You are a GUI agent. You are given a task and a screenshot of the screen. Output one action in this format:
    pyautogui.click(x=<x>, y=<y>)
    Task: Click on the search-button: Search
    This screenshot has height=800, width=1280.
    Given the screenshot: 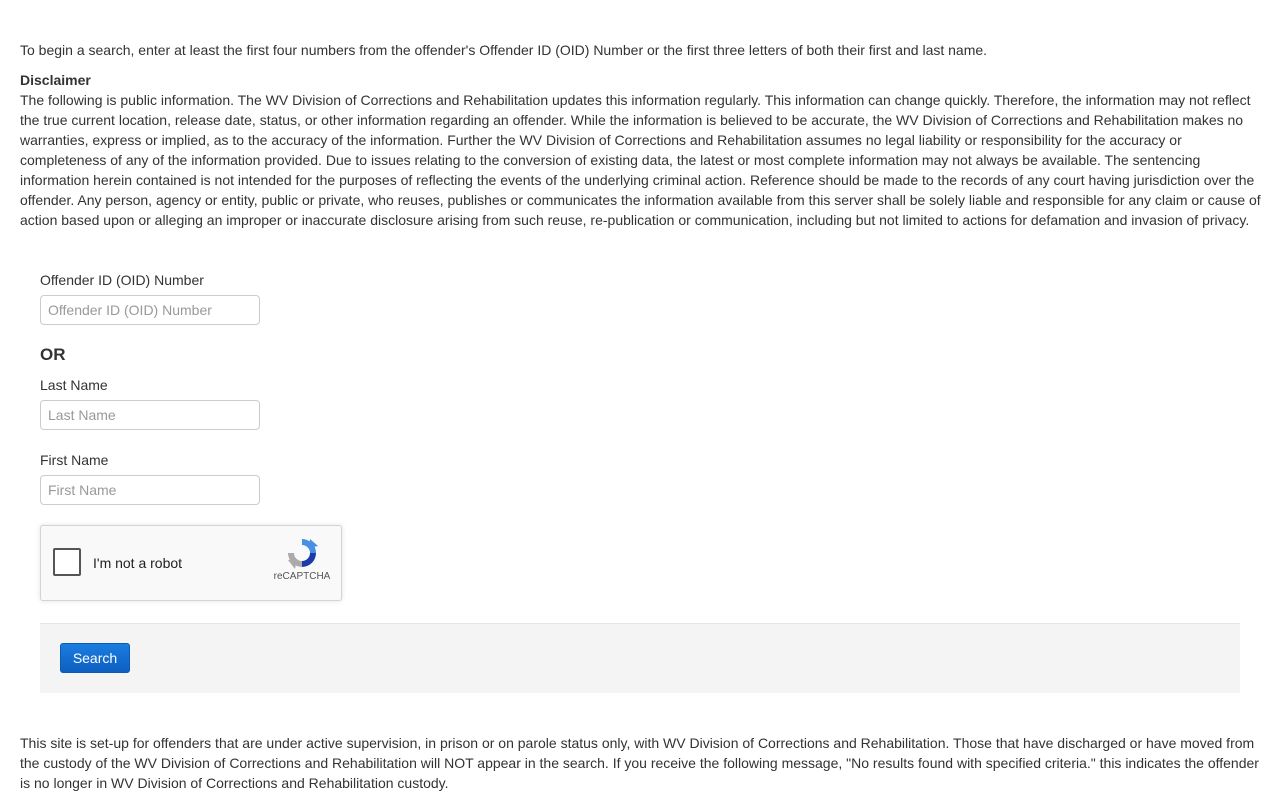 What is the action you would take?
    pyautogui.click(x=95, y=658)
    